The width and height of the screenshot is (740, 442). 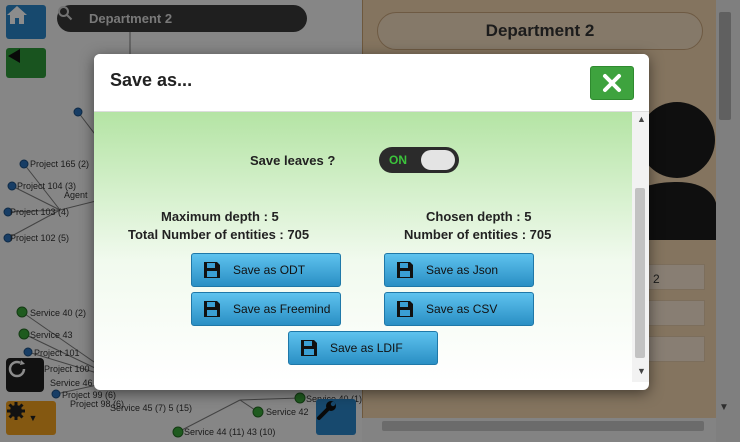 I want to click on total-entities-text: Total Number of entities : 705, so click(x=219, y=234).